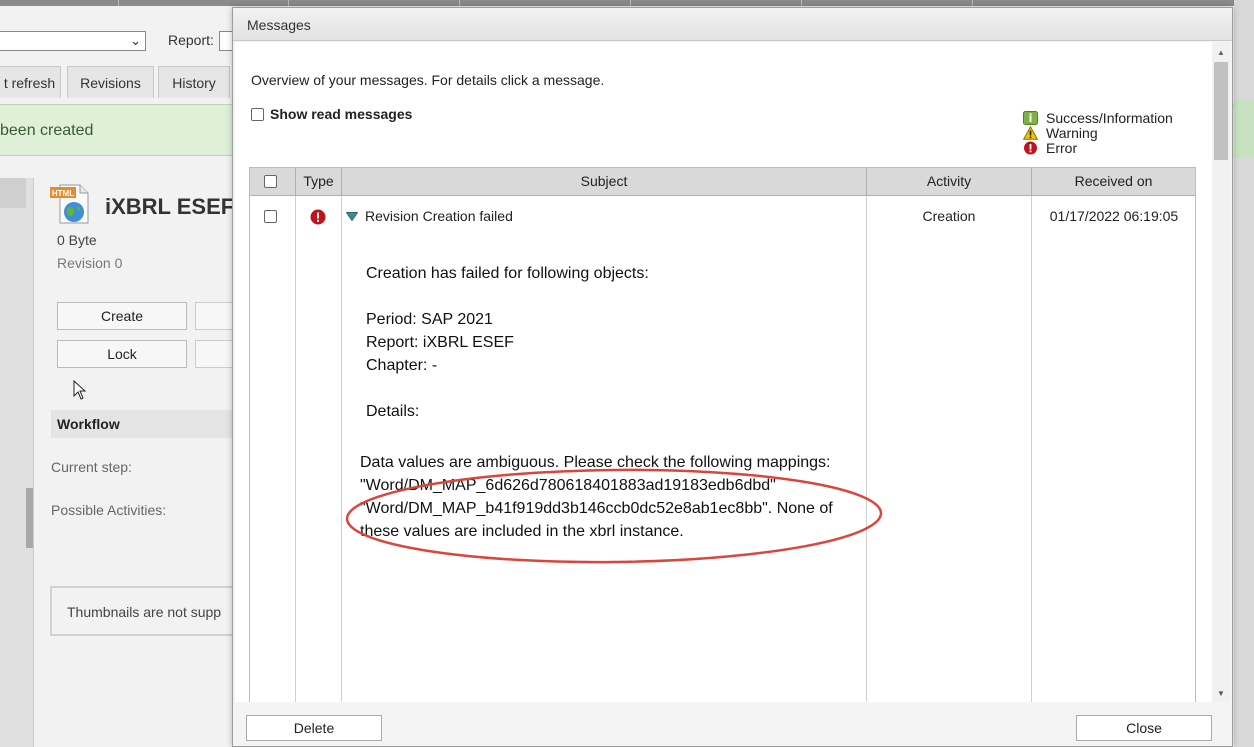 This screenshot has width=1254, height=747. I want to click on scroll-down-arrow-icon: ▼, so click(1221, 693).